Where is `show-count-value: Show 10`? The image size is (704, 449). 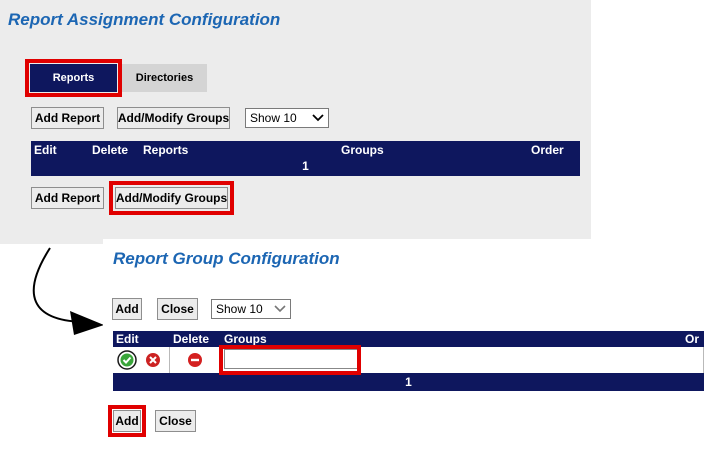 show-count-value: Show 10 is located at coordinates (273, 118).